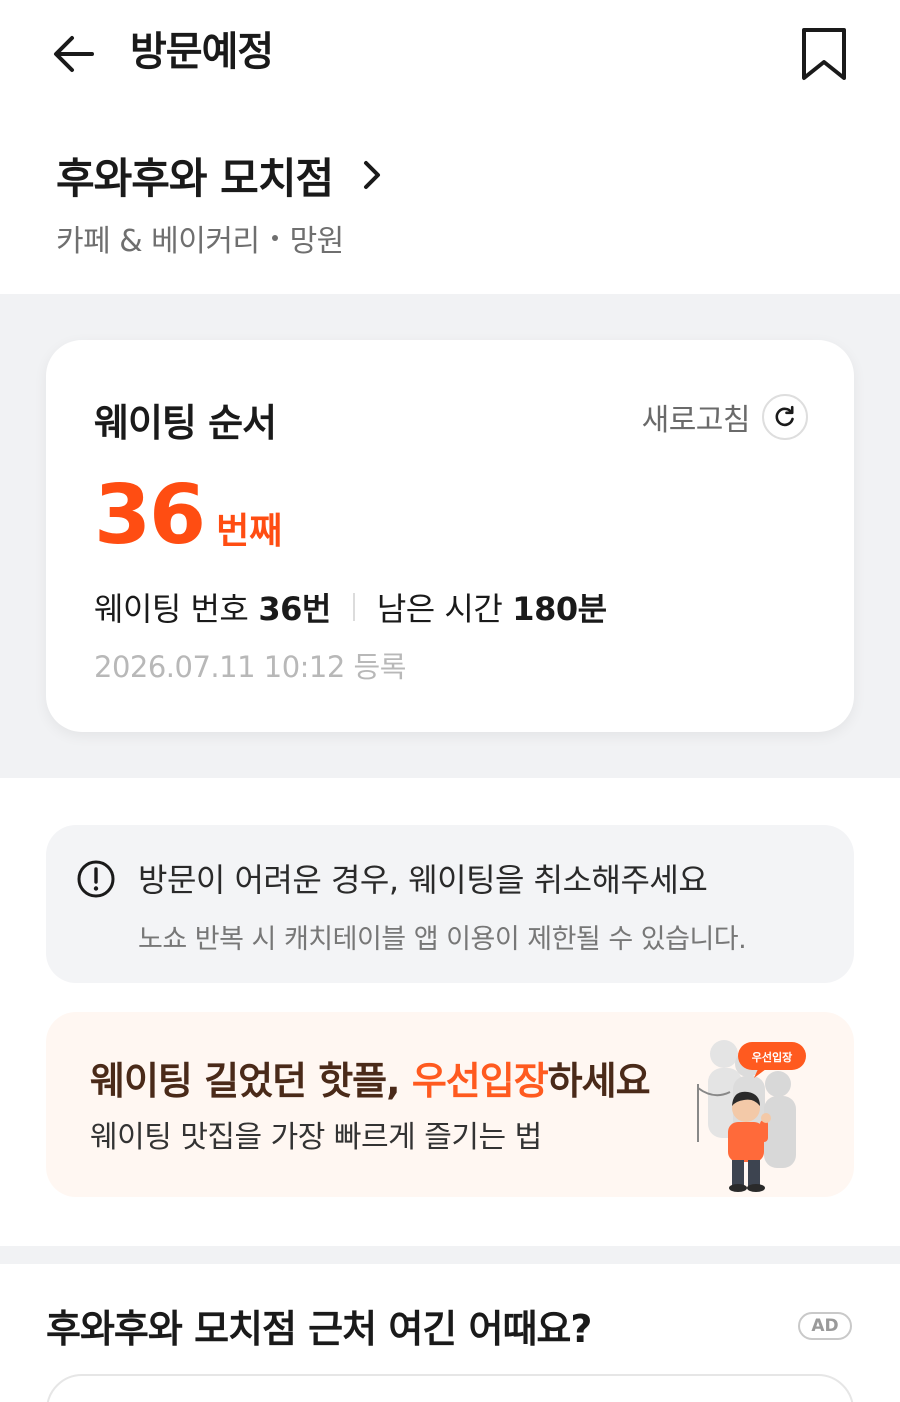  What do you see at coordinates (158, 241) in the screenshot?
I see `store-category: 카페 & 베이커리` at bounding box center [158, 241].